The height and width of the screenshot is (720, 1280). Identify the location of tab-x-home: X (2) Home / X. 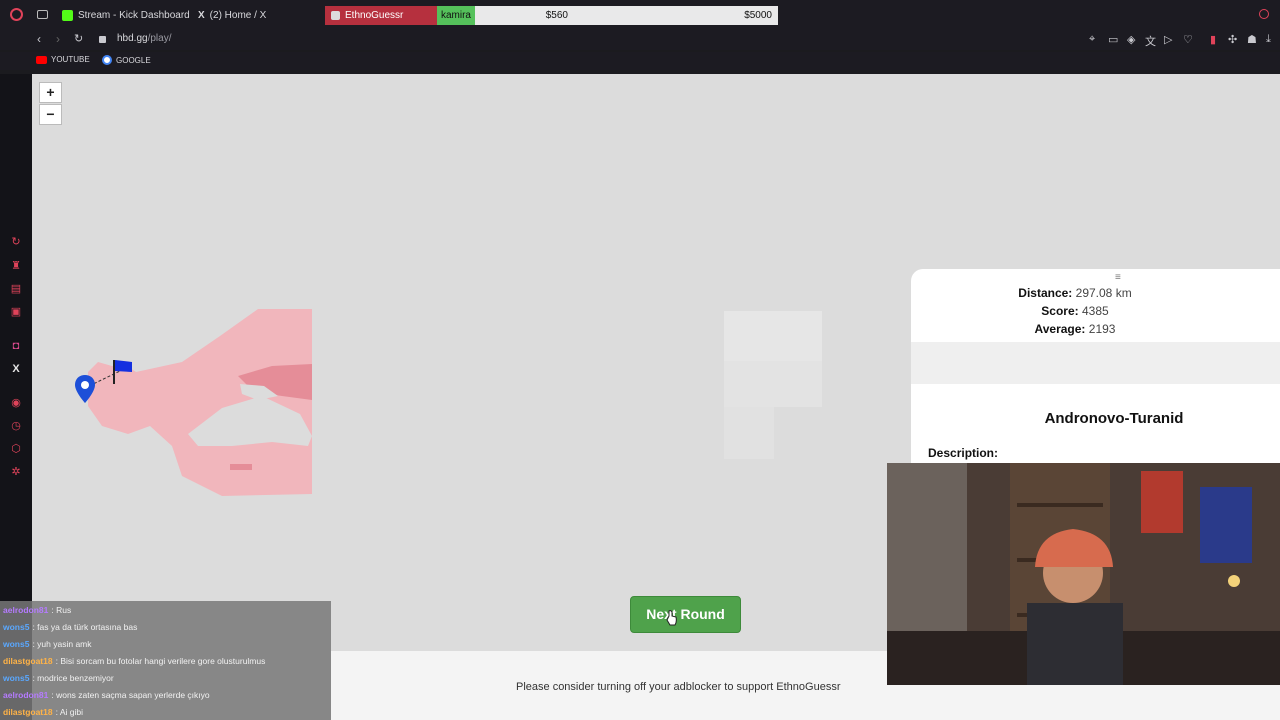
(232, 15).